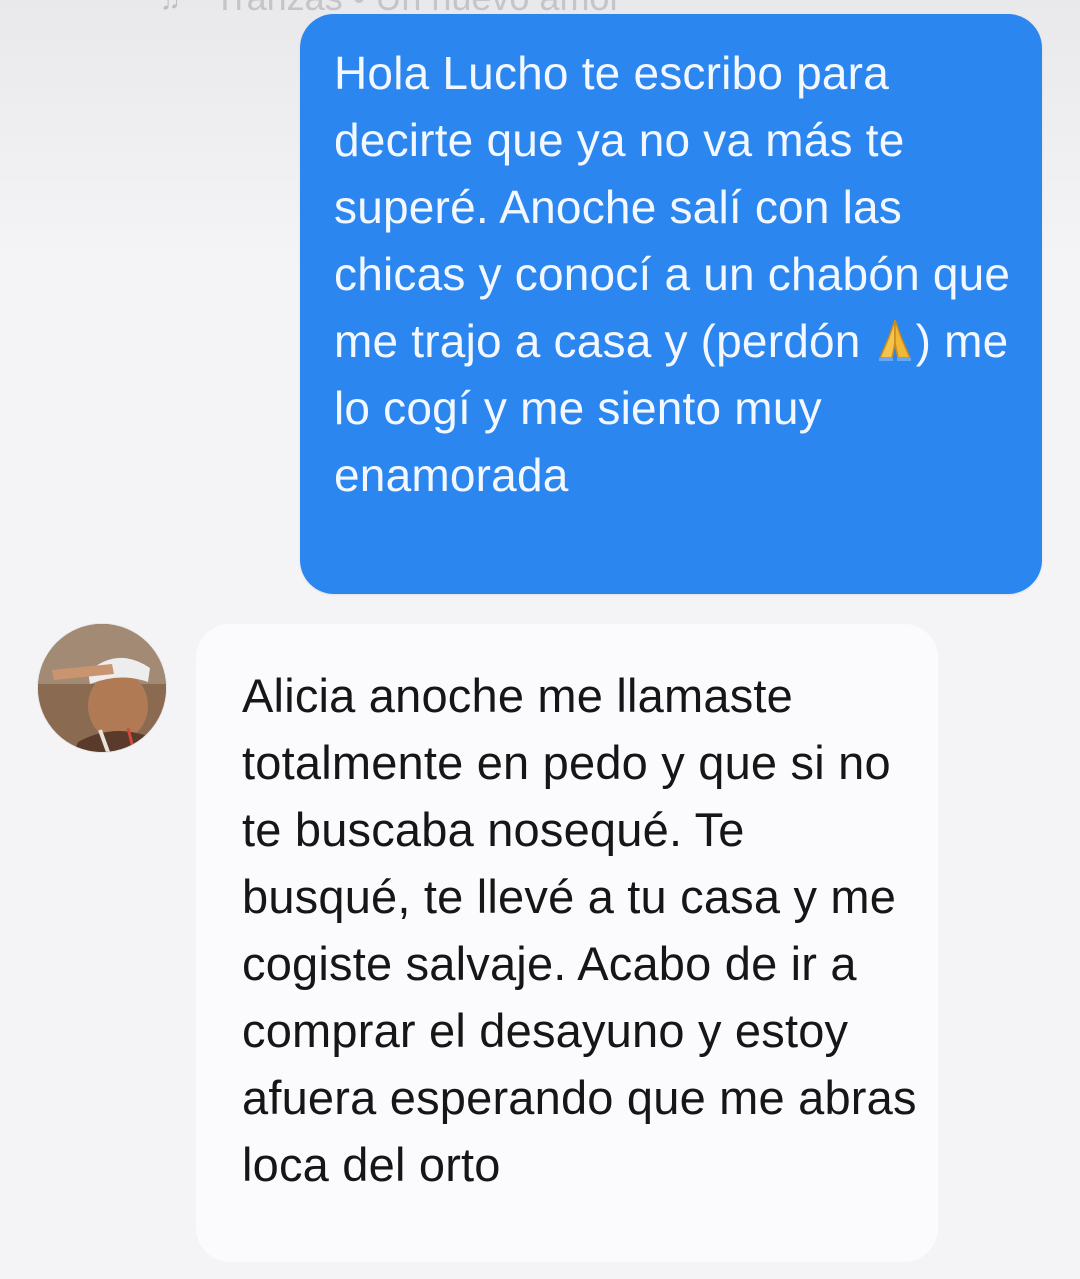 This screenshot has width=1080, height=1279. Describe the element at coordinates (102, 688) in the screenshot. I see `contact-avatar-icon` at that location.